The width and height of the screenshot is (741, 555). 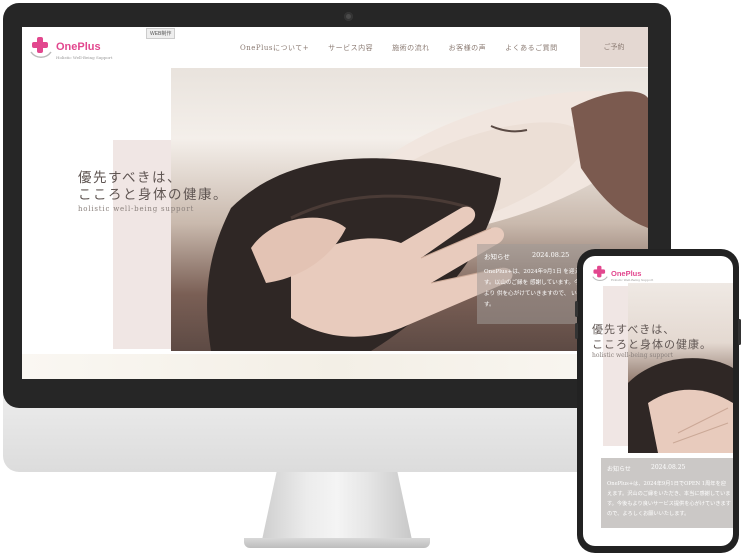 I want to click on mobile-brand-tagline: Holistic Well-Being Support, so click(x=632, y=280).